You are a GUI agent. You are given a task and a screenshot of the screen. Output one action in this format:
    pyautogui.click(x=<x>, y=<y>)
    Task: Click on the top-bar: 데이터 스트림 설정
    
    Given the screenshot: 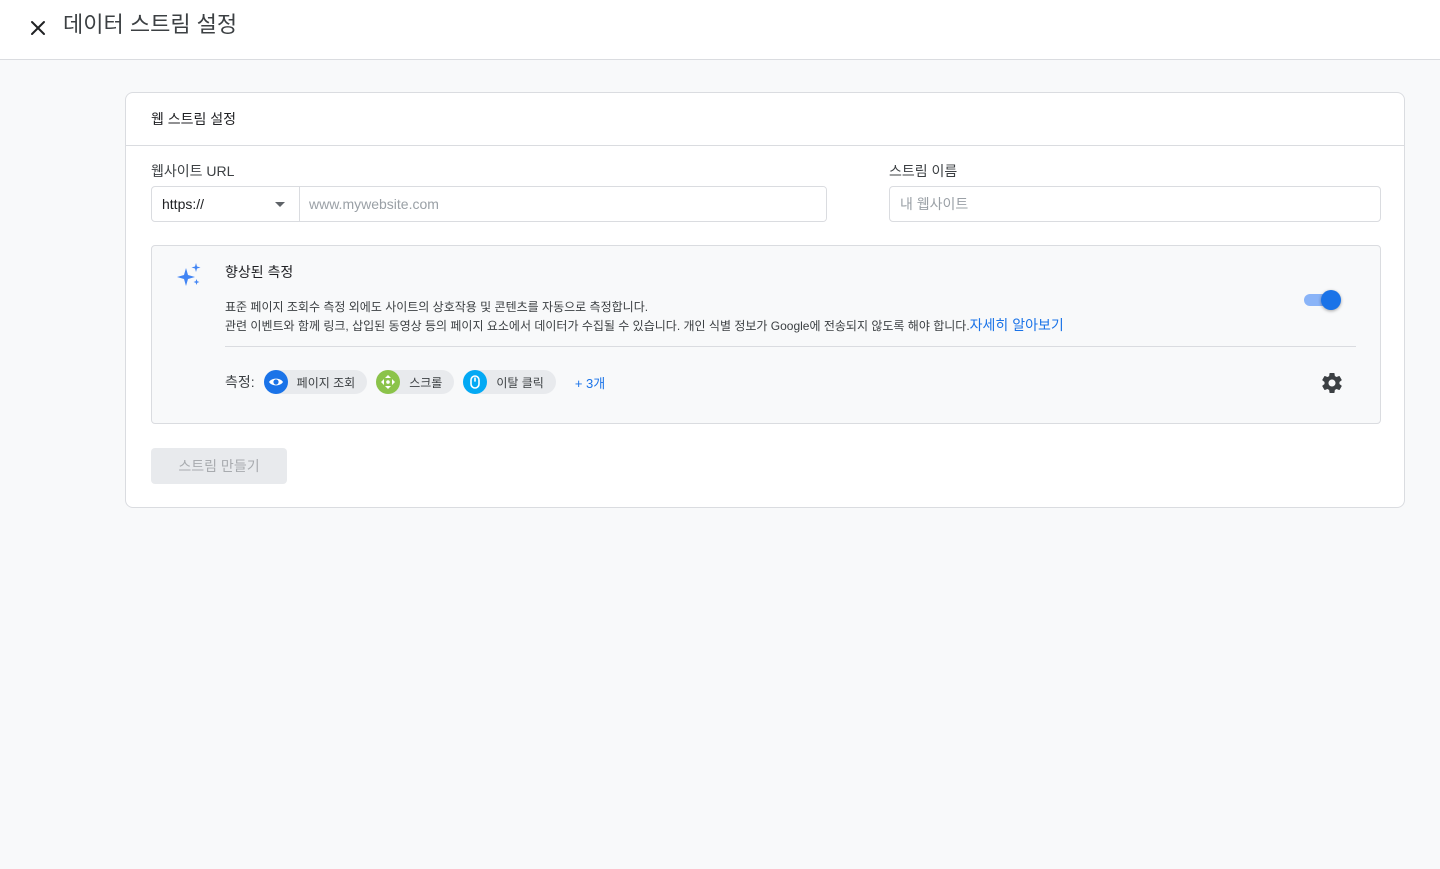 What is the action you would take?
    pyautogui.click(x=720, y=30)
    